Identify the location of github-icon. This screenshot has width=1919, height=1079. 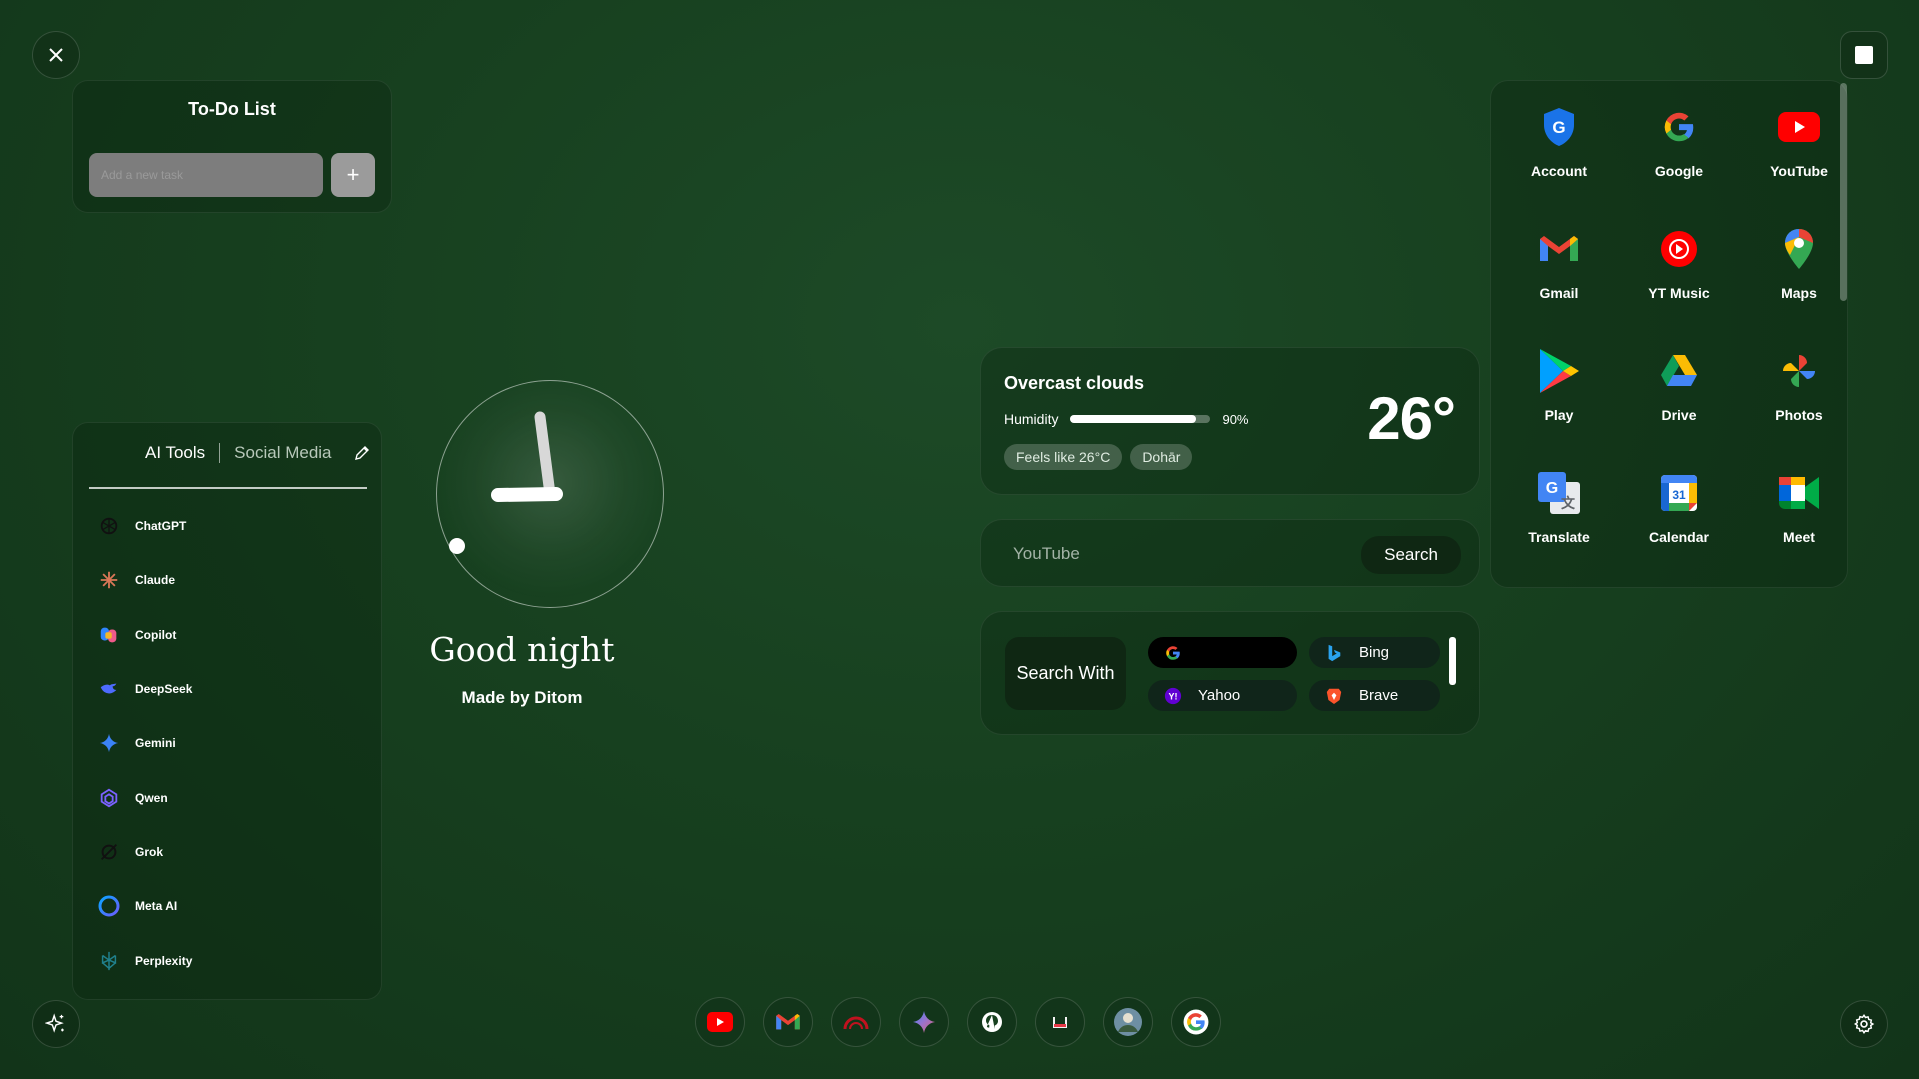
(992, 1022).